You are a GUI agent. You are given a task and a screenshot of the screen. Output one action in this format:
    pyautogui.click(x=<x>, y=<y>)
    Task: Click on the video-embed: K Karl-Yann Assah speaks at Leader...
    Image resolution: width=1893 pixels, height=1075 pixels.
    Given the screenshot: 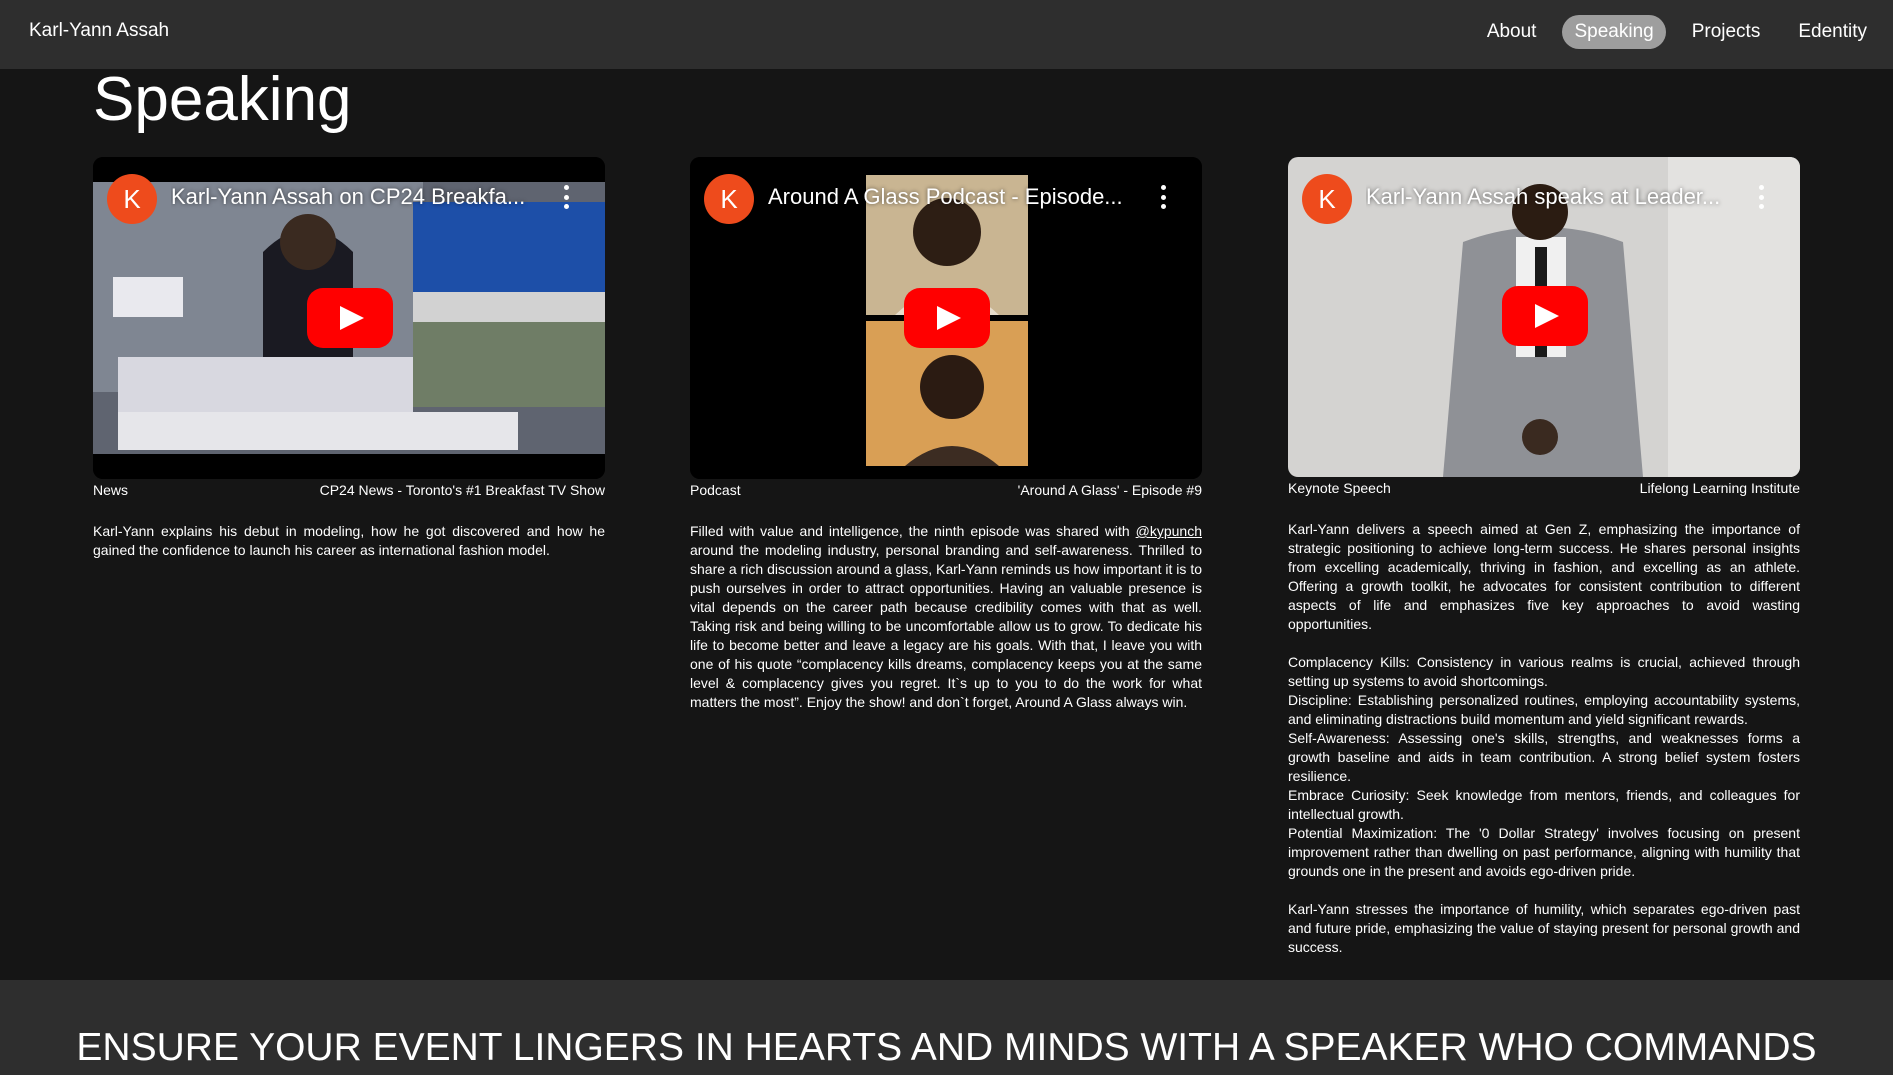 What is the action you would take?
    pyautogui.click(x=1544, y=317)
    